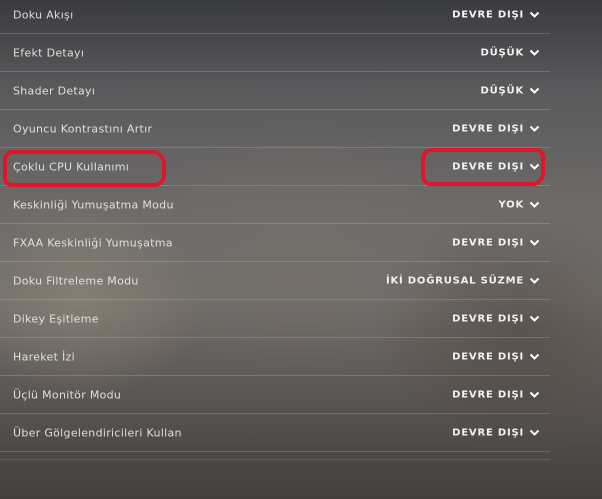 This screenshot has width=602, height=499. What do you see at coordinates (275, 319) in the screenshot?
I see `setting-row-vertical-sync: Dikey Eşitleme DEVRE DIŞI` at bounding box center [275, 319].